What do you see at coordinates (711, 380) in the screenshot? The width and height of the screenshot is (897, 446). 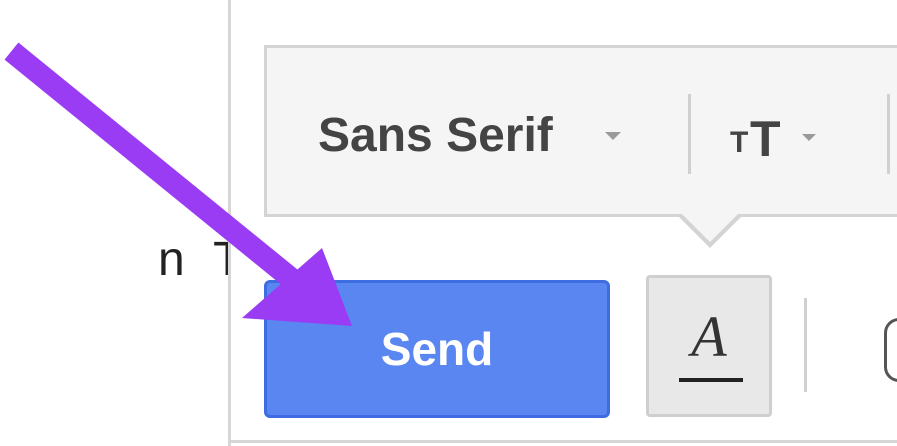 I see `text-format-underline` at bounding box center [711, 380].